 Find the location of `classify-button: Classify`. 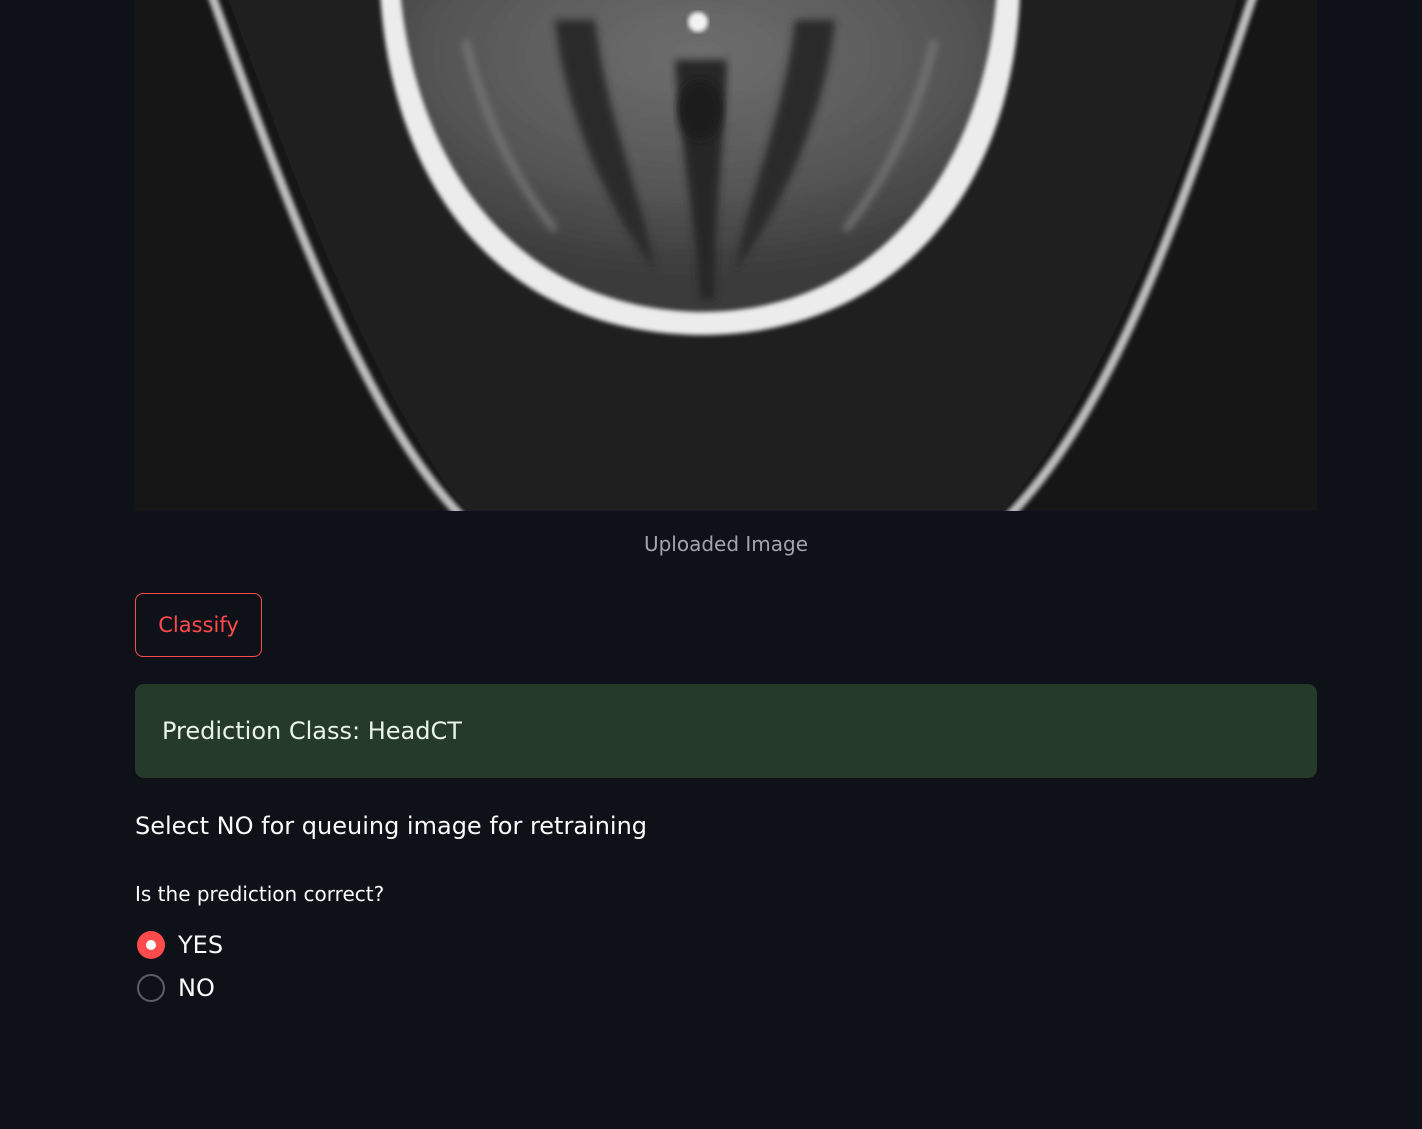

classify-button: Classify is located at coordinates (198, 625).